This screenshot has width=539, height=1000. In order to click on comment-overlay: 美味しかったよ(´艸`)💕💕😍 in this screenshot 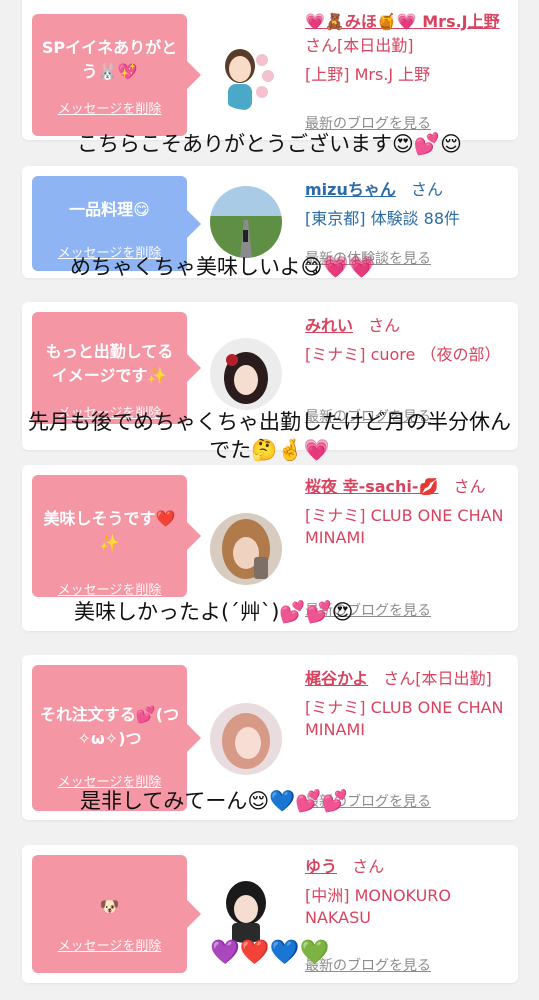, I will do `click(214, 612)`.